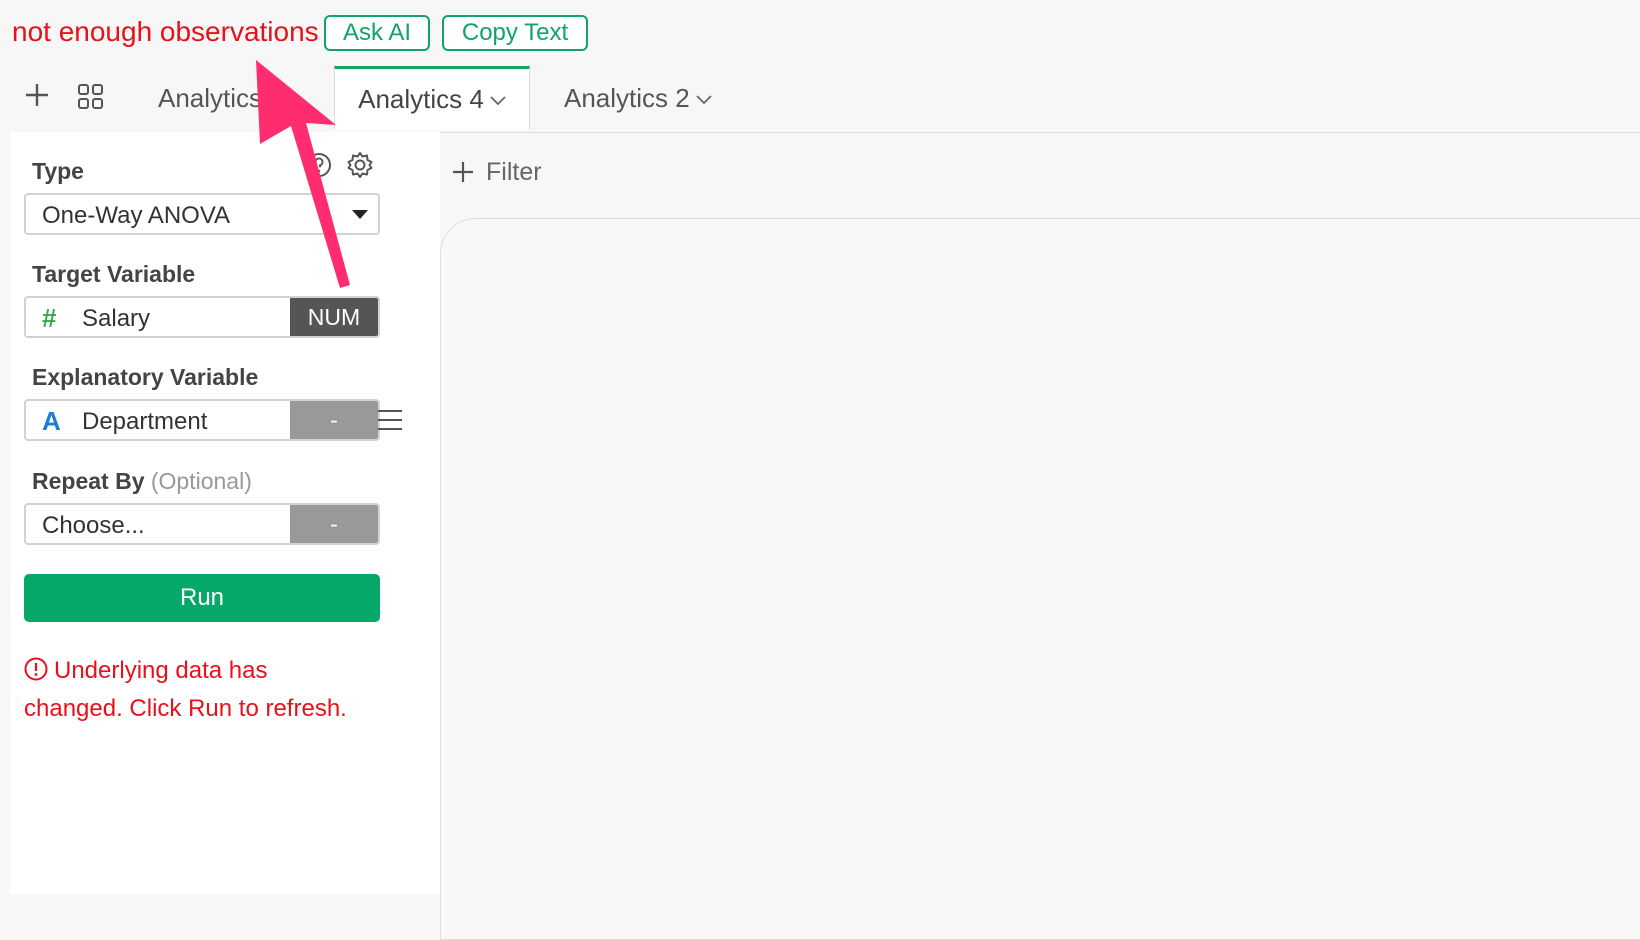 This screenshot has height=940, width=1640. Describe the element at coordinates (114, 274) in the screenshot. I see `target-variable-label: Target Variable` at that location.